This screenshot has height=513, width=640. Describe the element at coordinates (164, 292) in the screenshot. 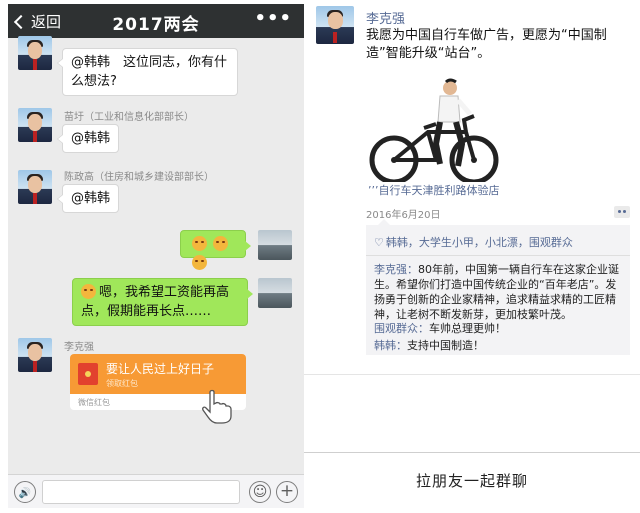

I see `message-text: 嗯，我希望工资能再高` at that location.